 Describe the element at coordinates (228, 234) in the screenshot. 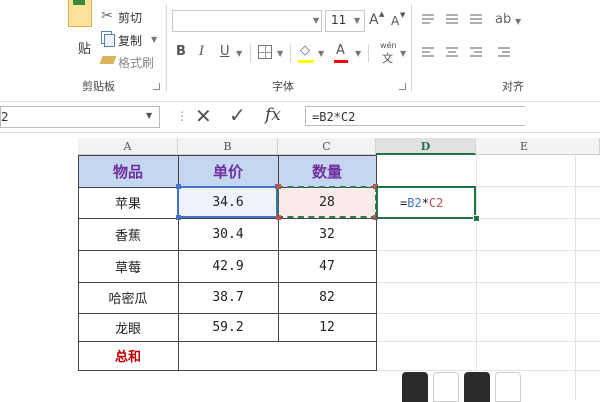

I see `table-cell-price: 30.4` at that location.